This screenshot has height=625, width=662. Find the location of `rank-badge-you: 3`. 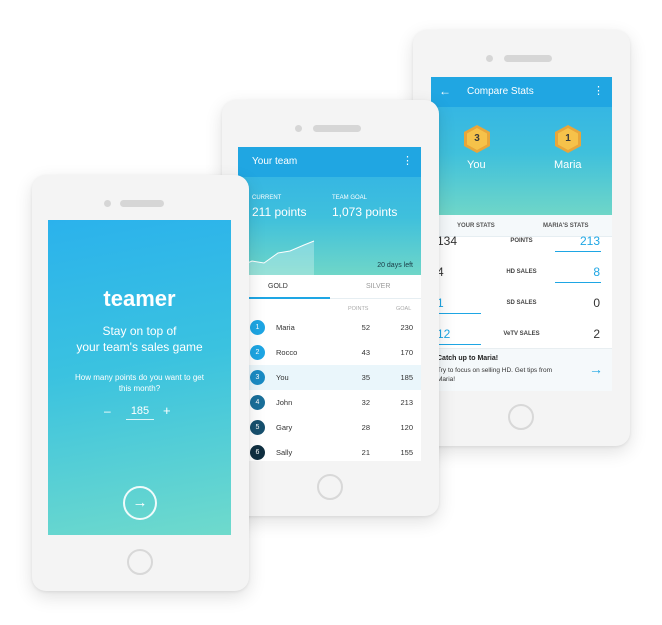

rank-badge-you: 3 is located at coordinates (477, 139).